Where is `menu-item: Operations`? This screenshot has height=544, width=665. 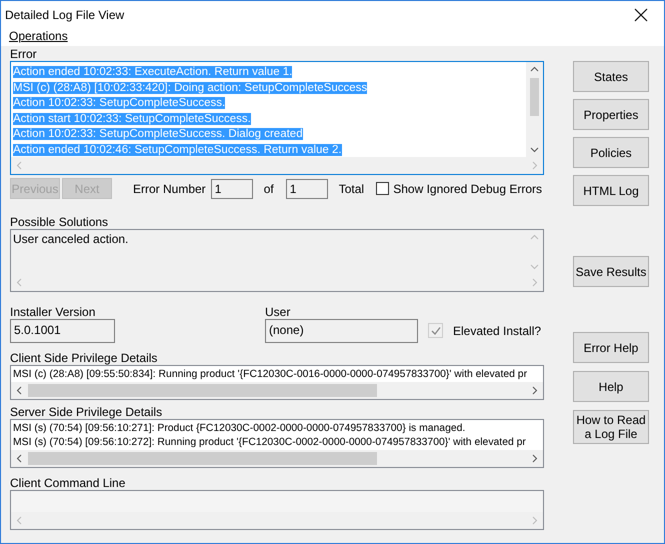 menu-item: Operations is located at coordinates (38, 36).